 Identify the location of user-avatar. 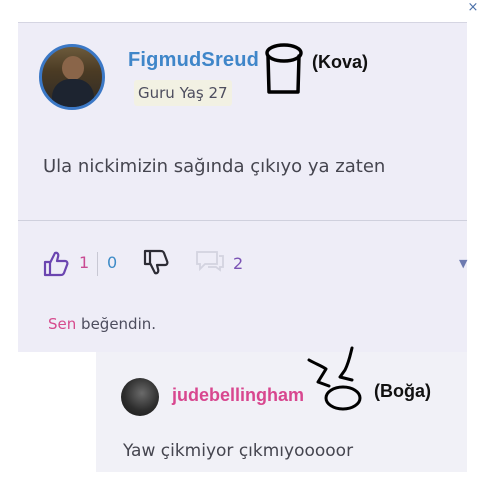
(72, 77).